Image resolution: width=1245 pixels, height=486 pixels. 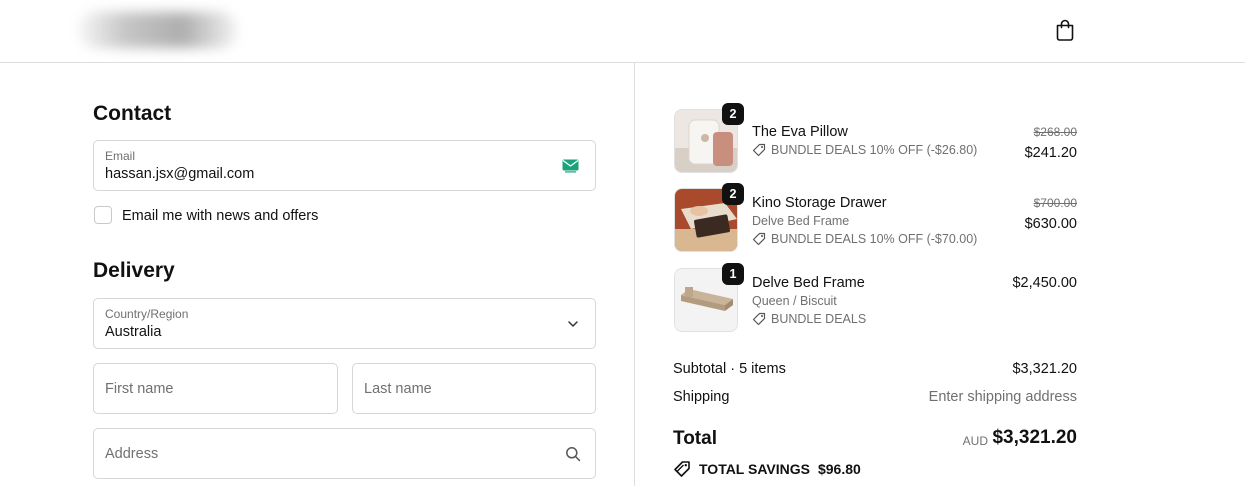 What do you see at coordinates (1044, 369) in the screenshot?
I see `subtotal-value: $3,321.20` at bounding box center [1044, 369].